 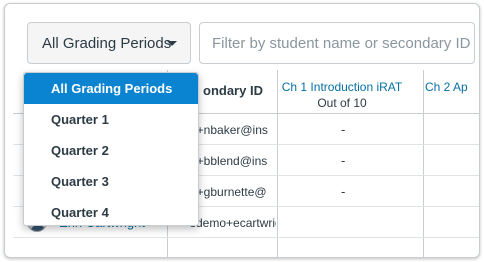 What do you see at coordinates (342, 103) in the screenshot?
I see `assignment-points: Out of 10` at bounding box center [342, 103].